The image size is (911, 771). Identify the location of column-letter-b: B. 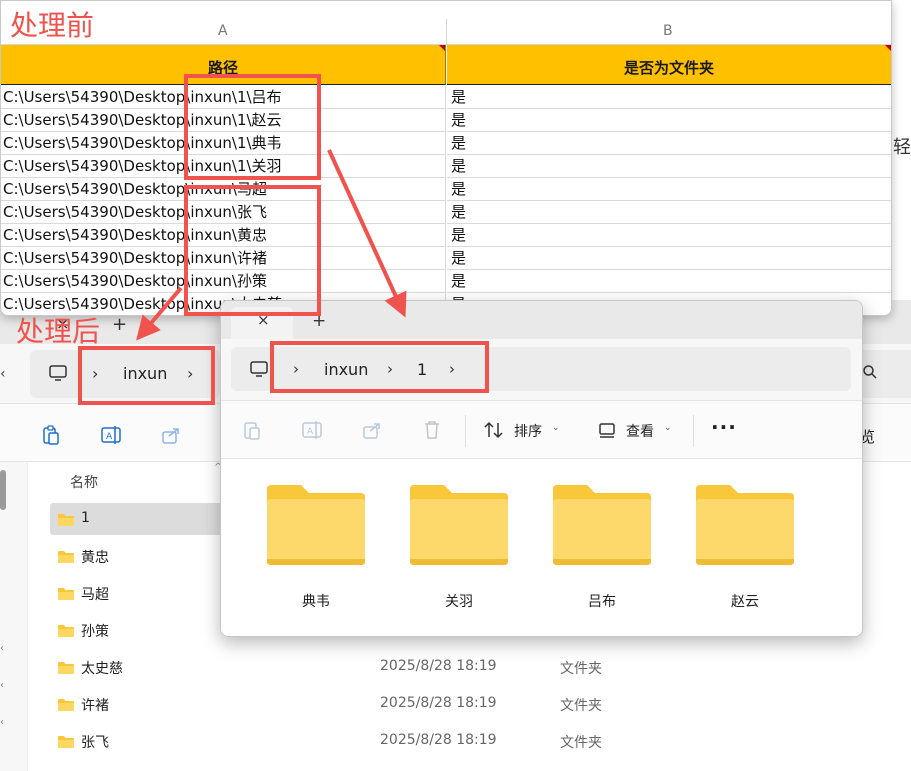
(668, 31).